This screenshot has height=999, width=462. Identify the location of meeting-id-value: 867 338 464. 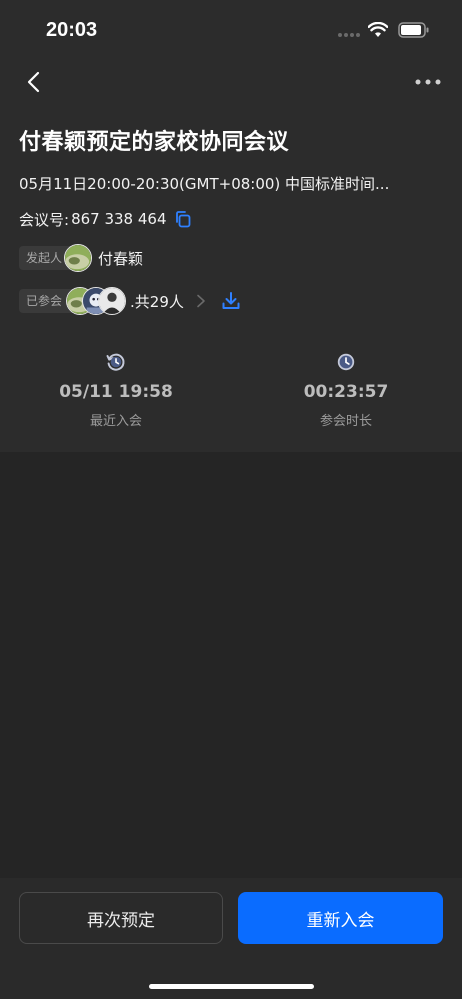
(119, 219).